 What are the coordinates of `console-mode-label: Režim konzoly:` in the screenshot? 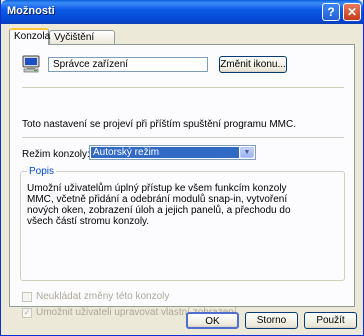 It's located at (56, 154).